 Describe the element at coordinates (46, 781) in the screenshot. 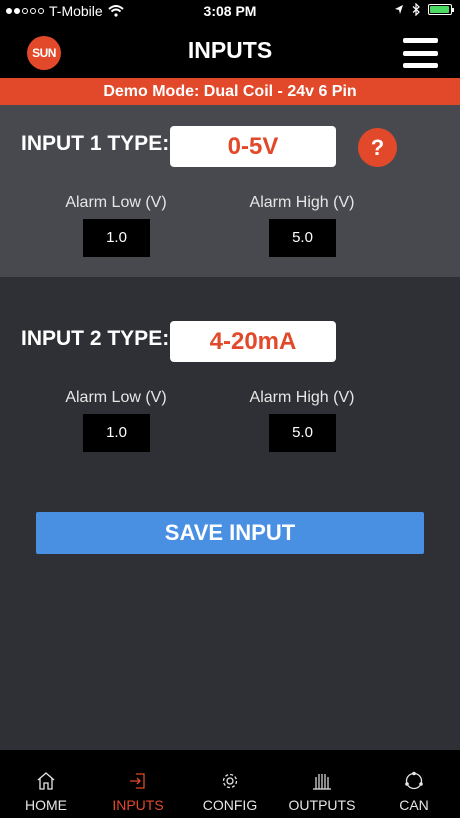

I see `home-icon` at that location.